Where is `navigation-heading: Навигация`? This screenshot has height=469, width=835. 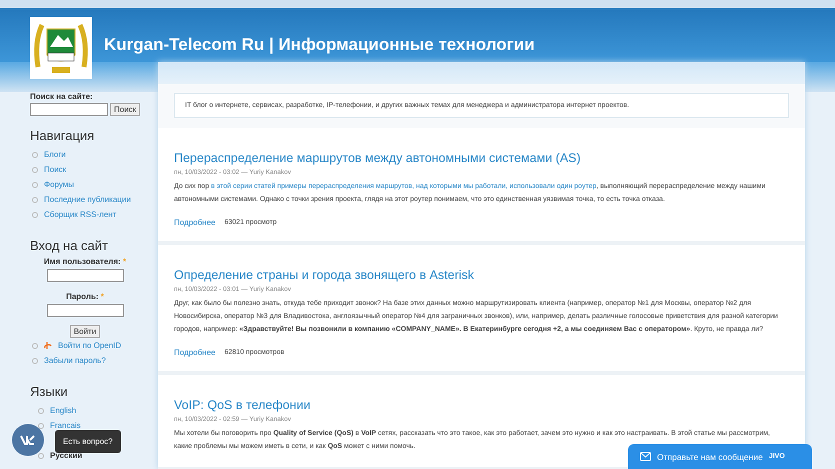
navigation-heading: Навигация is located at coordinates (63, 135).